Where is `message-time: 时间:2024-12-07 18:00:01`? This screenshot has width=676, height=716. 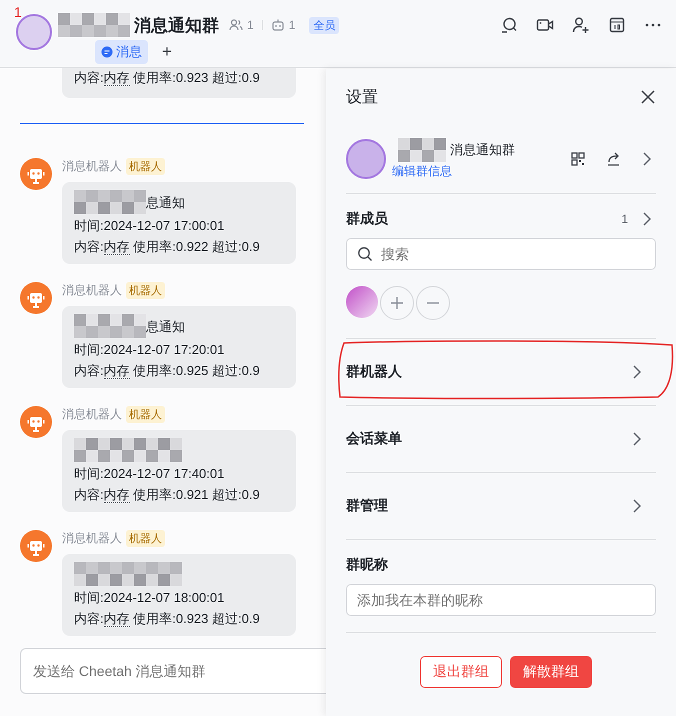 message-time: 时间:2024-12-07 18:00:01 is located at coordinates (150, 598).